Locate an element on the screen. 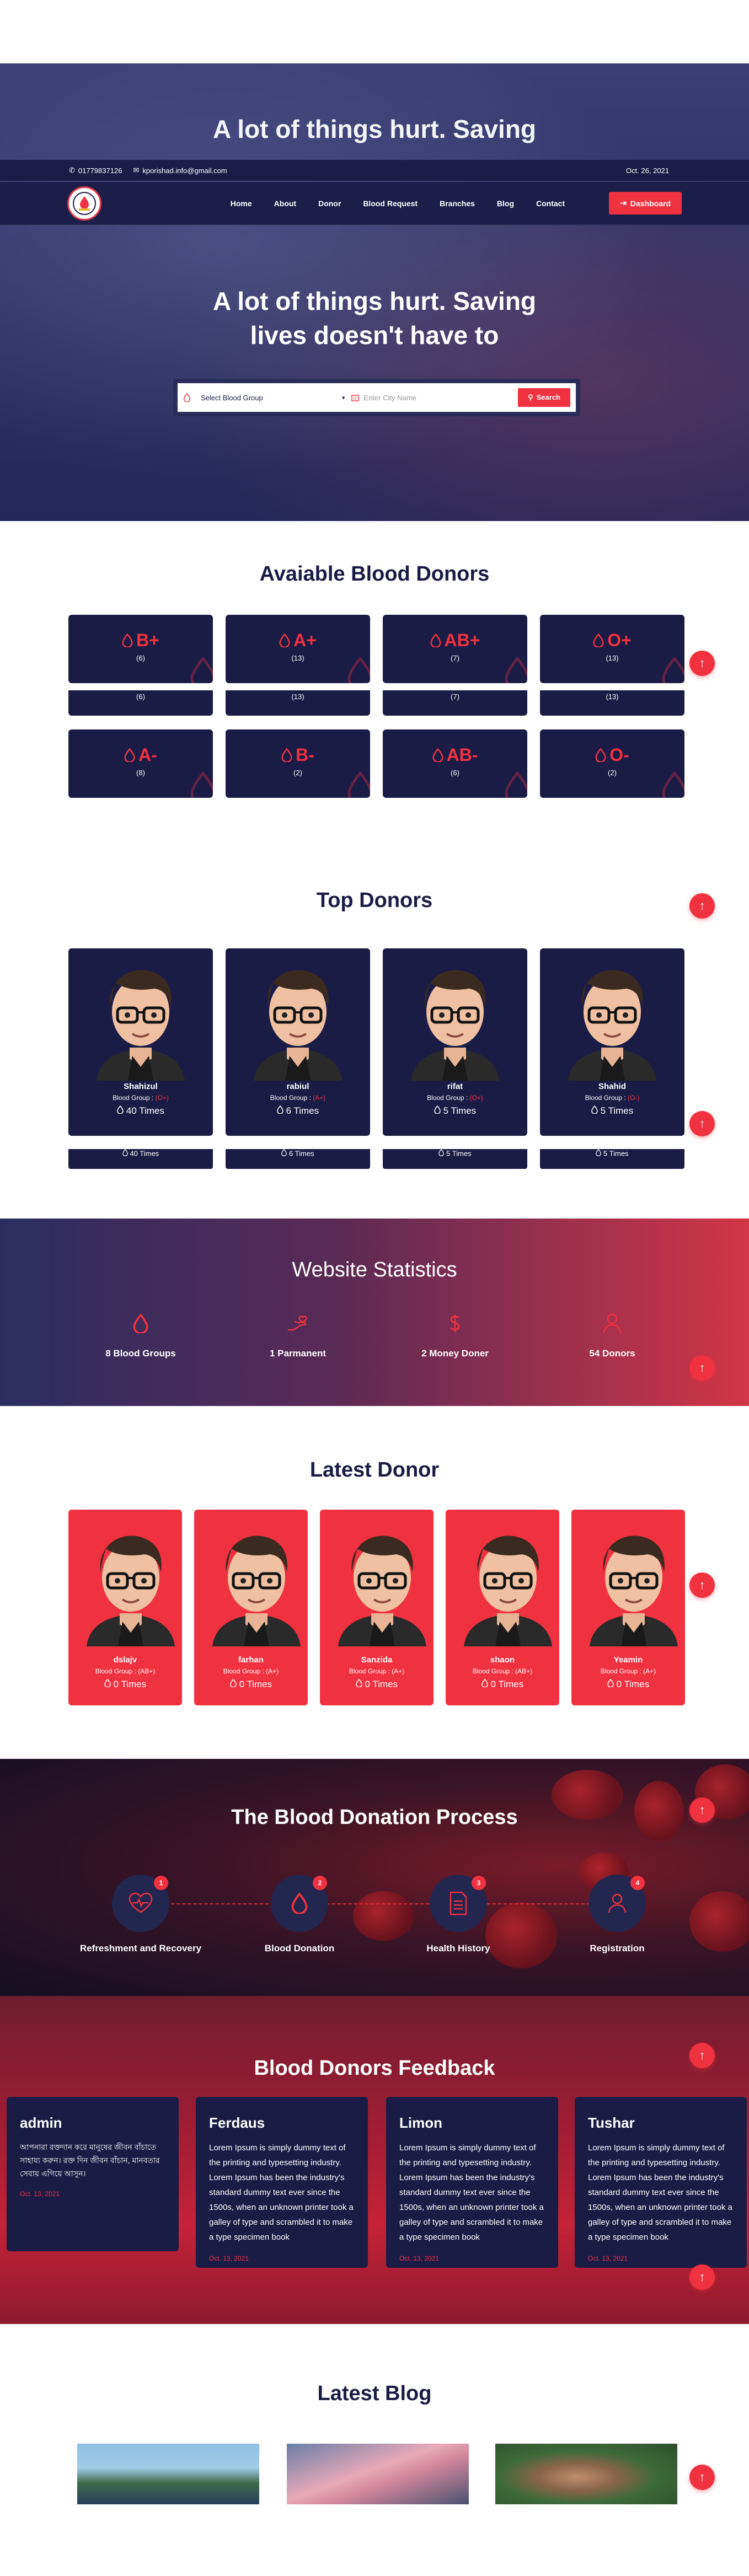  nav-home: Home is located at coordinates (242, 203).